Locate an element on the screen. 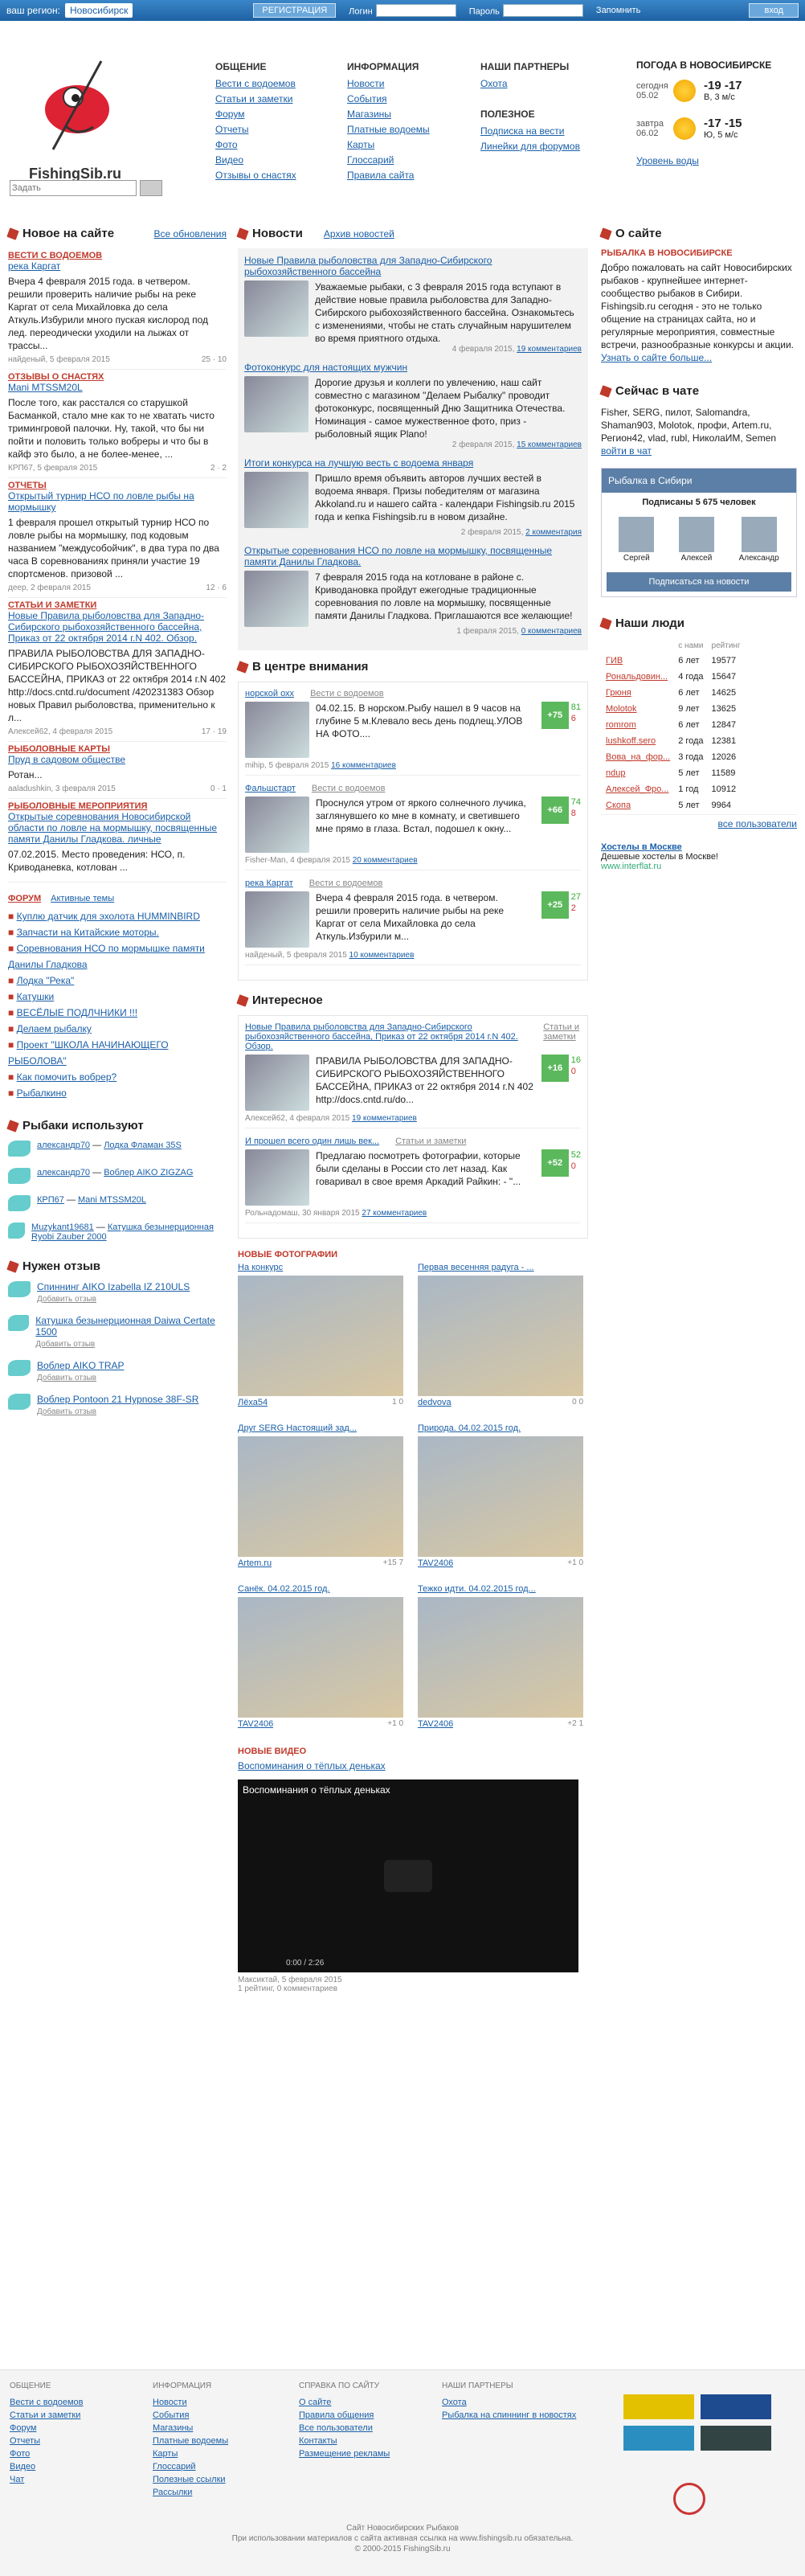  all-users-link: все пользователи is located at coordinates (757, 823).